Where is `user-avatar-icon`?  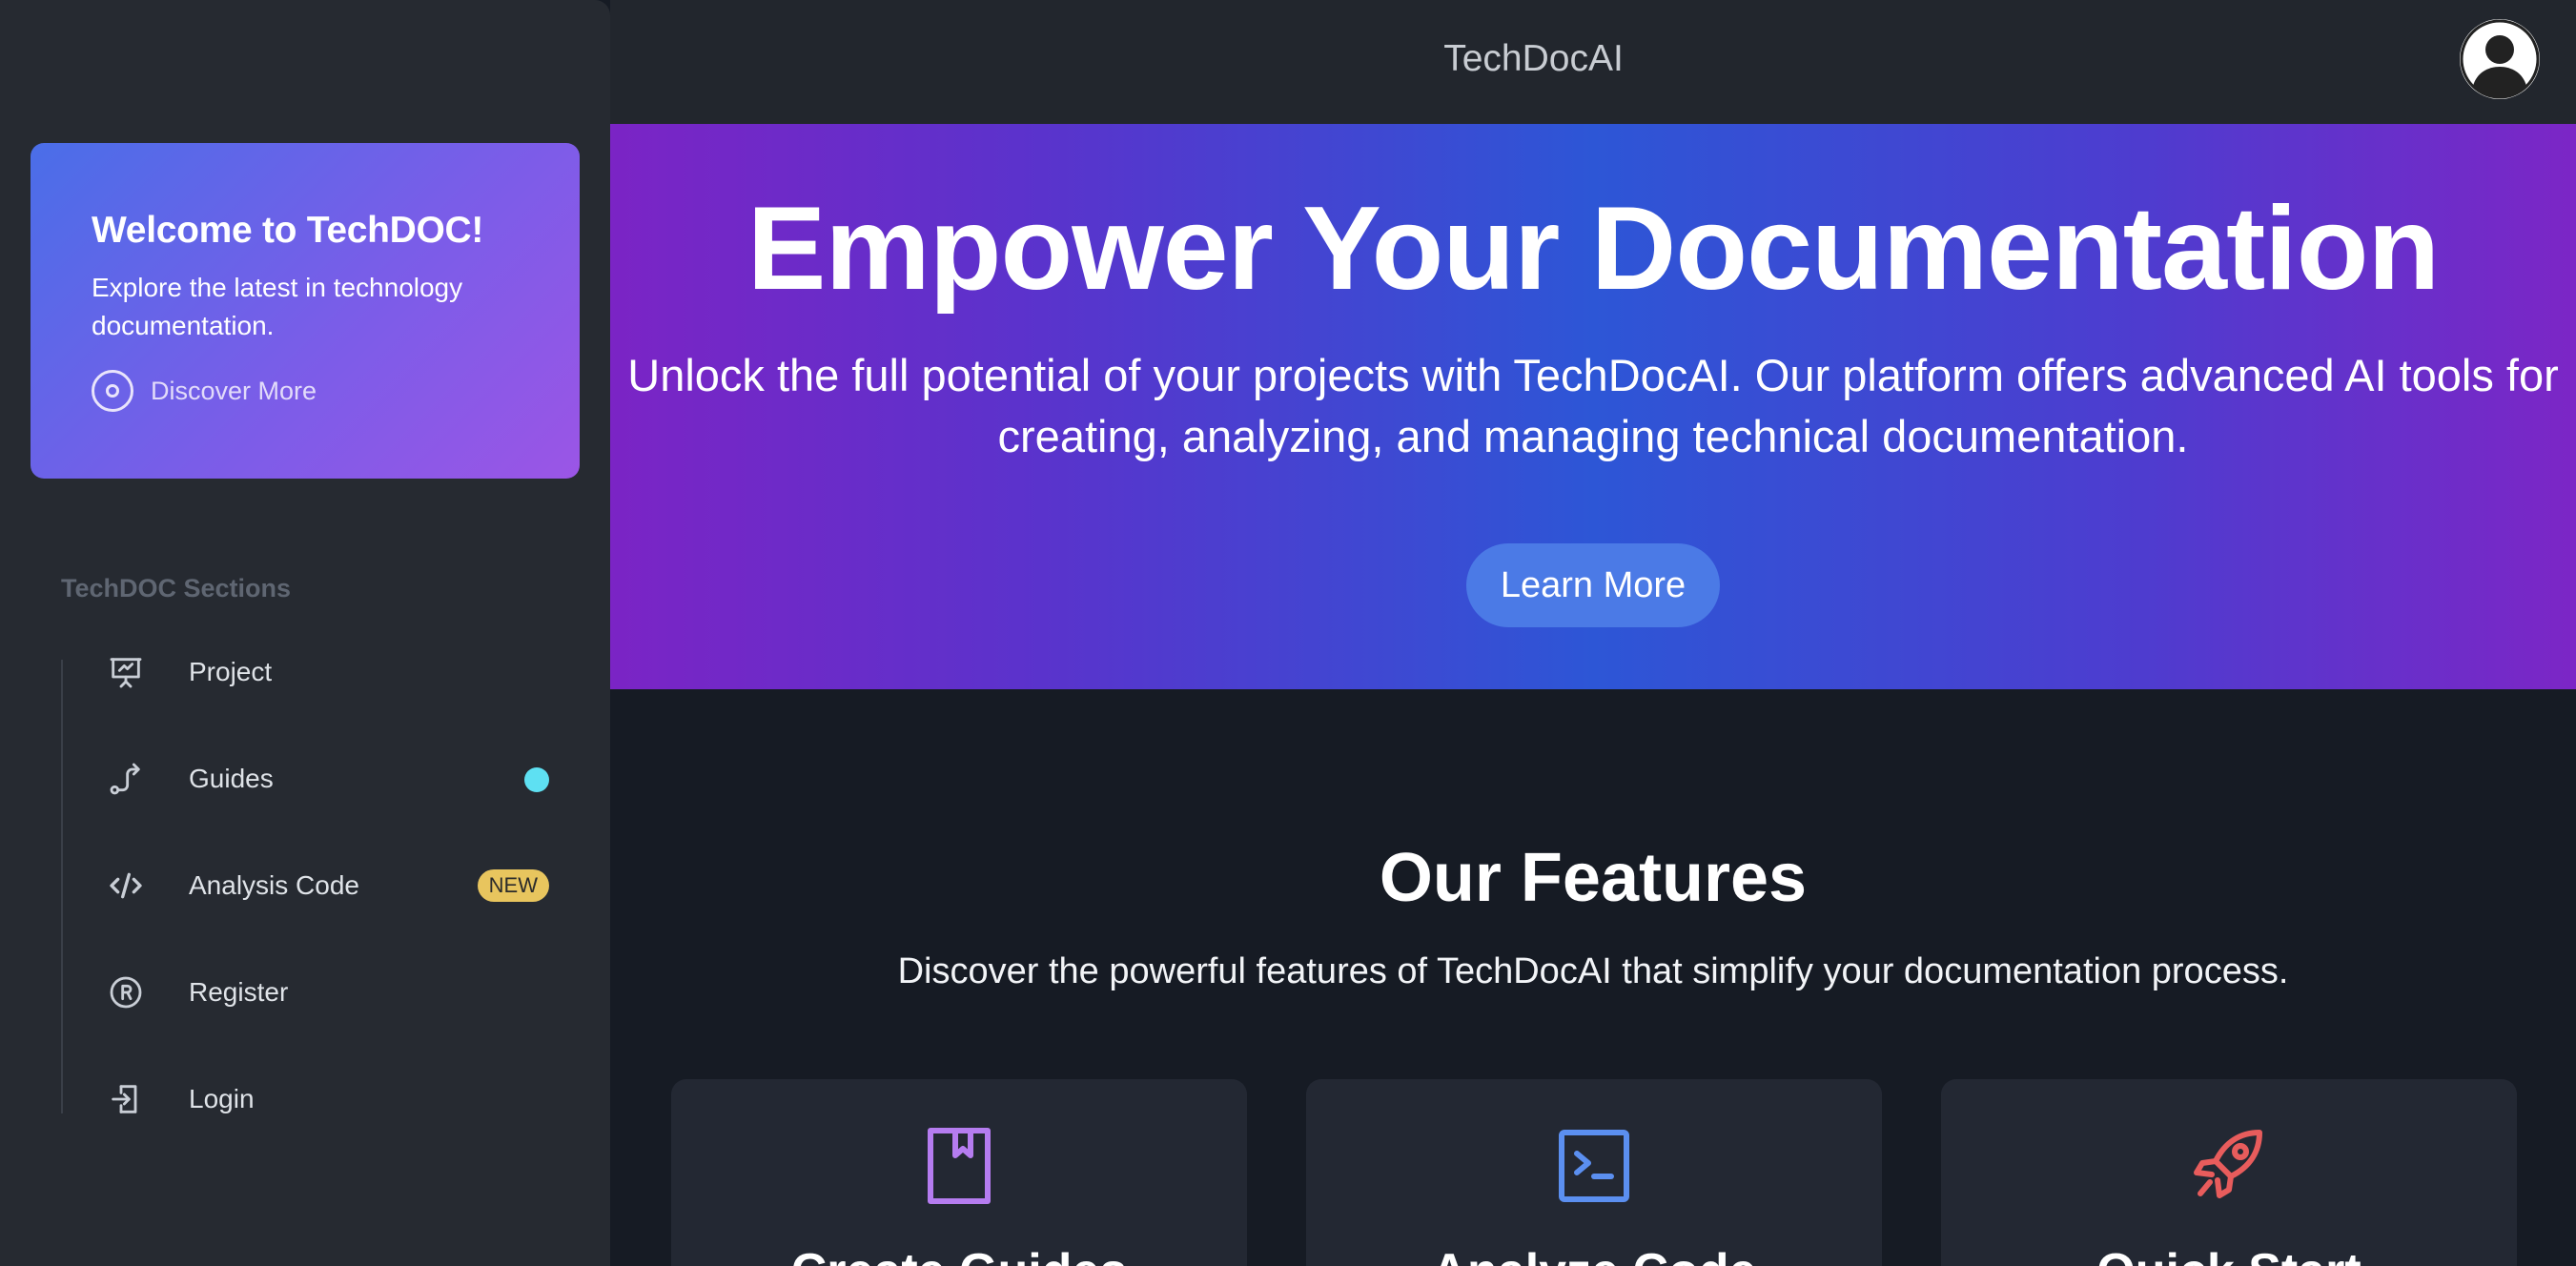
user-avatar-icon is located at coordinates (2500, 59).